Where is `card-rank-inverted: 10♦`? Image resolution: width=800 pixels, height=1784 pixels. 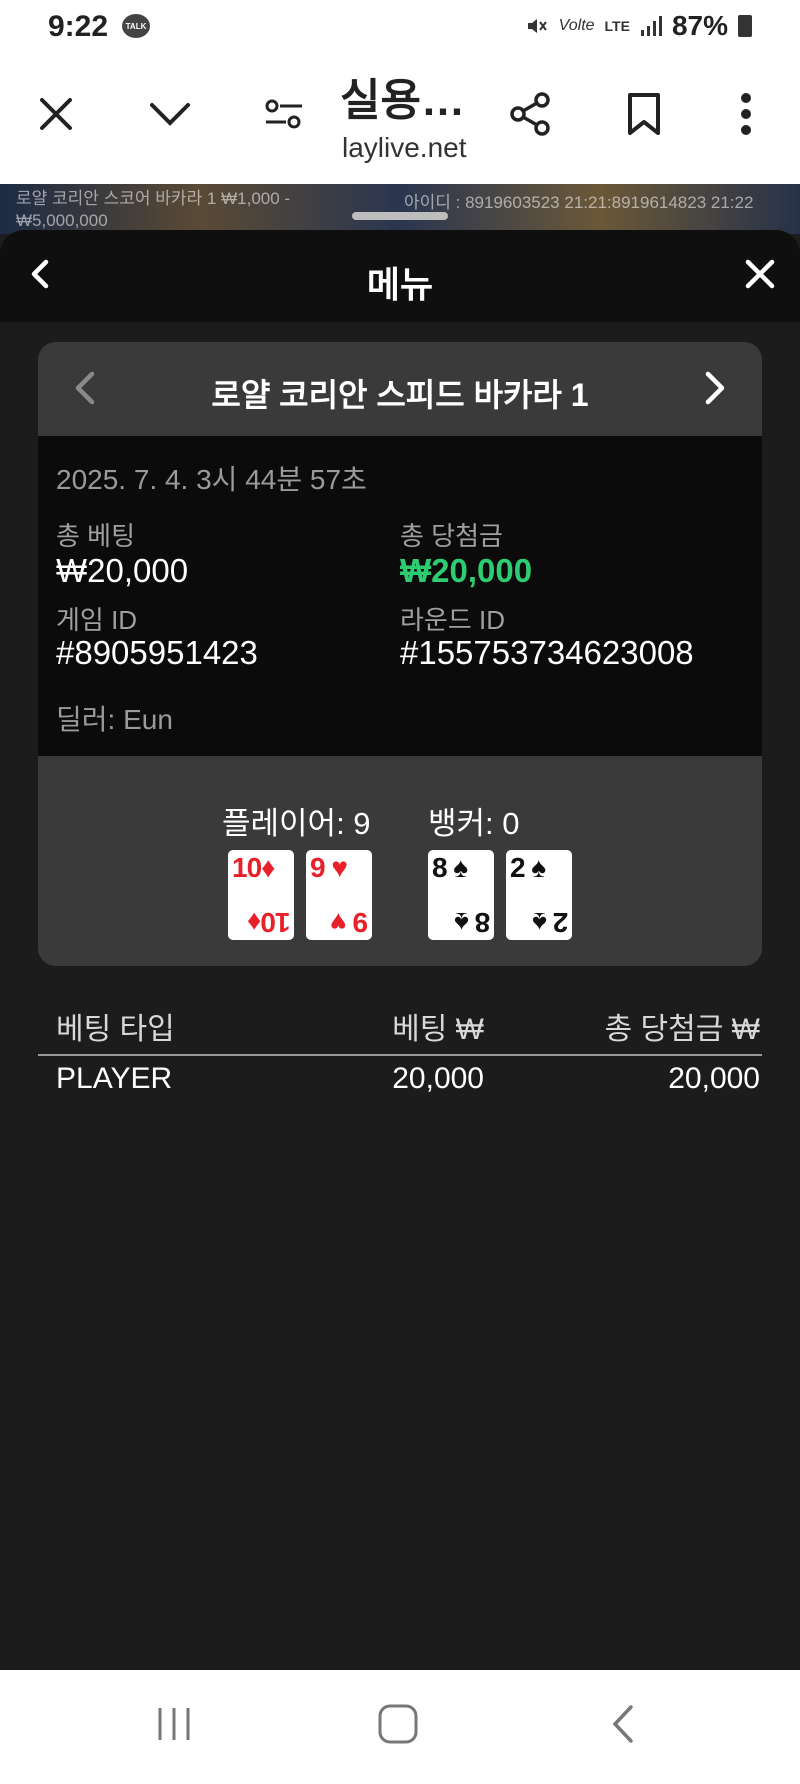
card-rank-inverted: 10♦ is located at coordinates (268, 922).